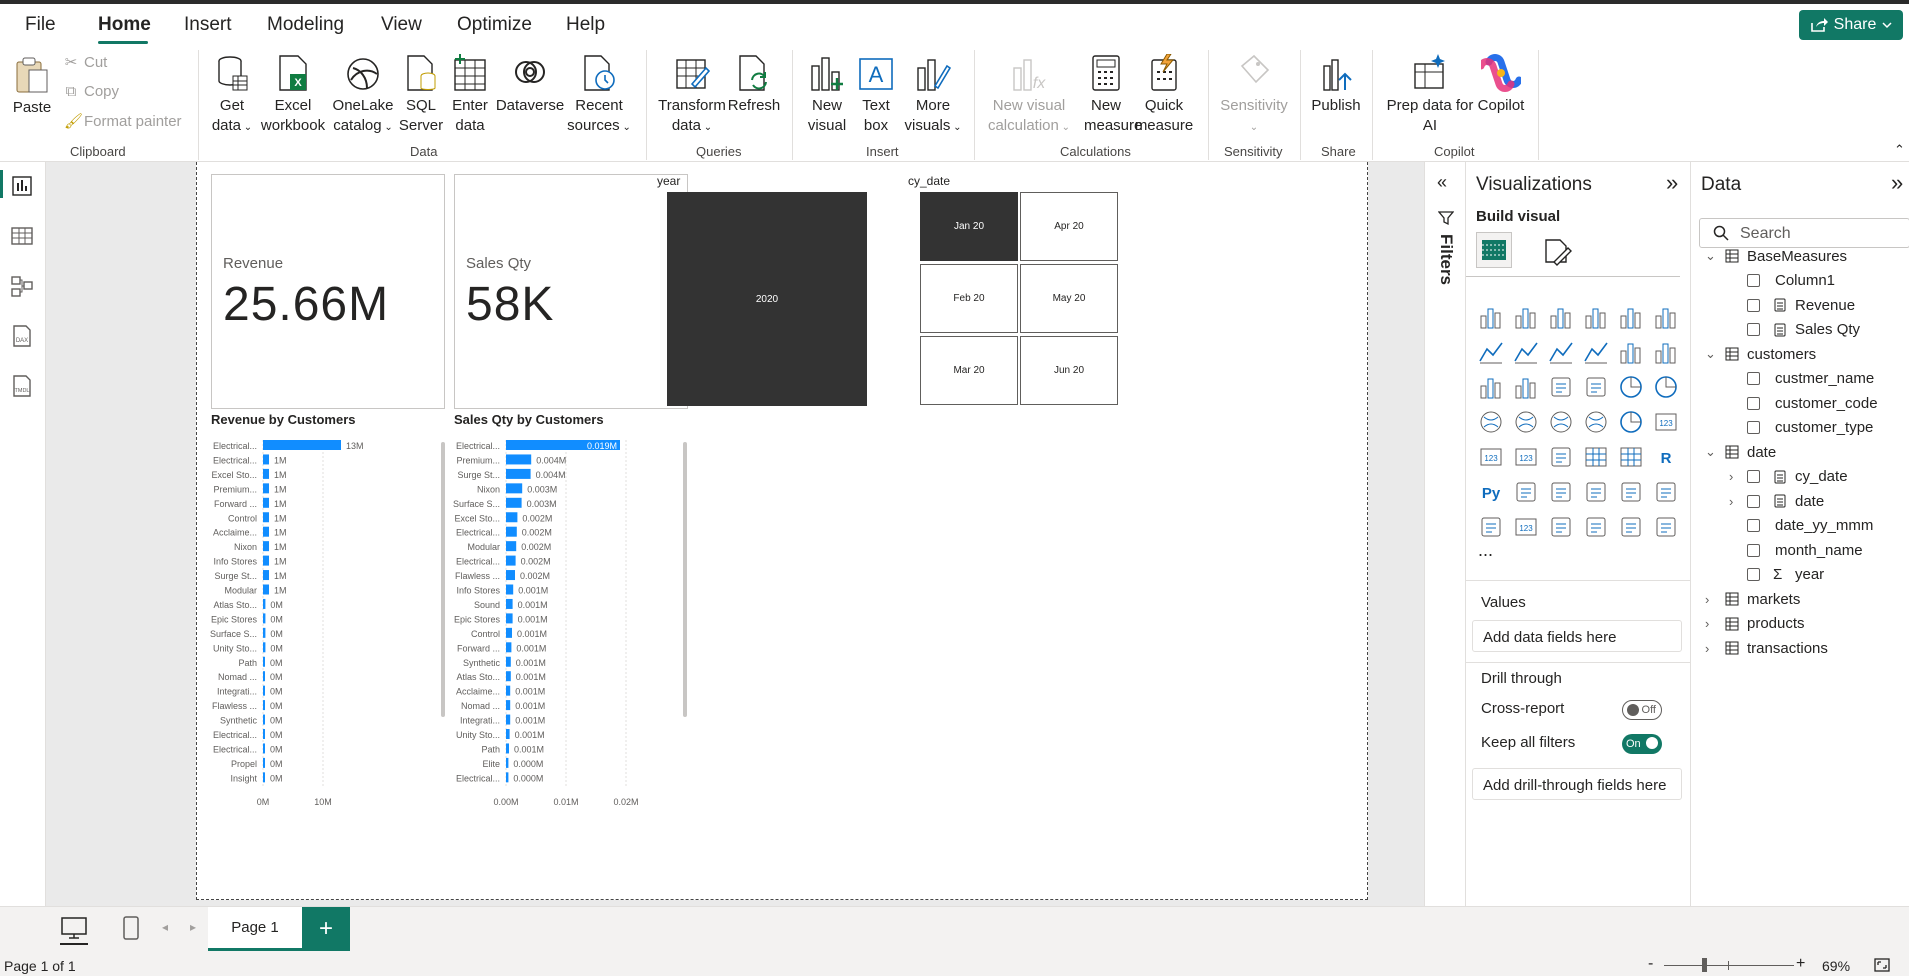  Describe the element at coordinates (1800, 477) in the screenshot. I see `field-node: › cy_date` at that location.